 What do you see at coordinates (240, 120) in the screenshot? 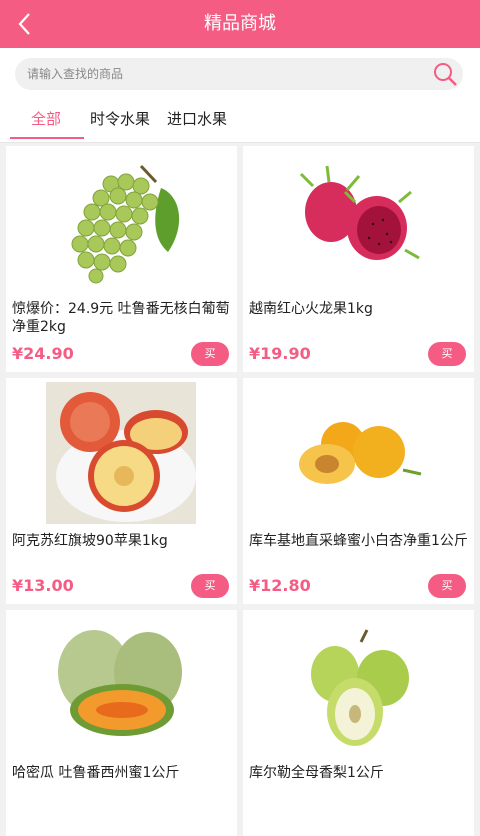
I see `category-tabs: 全部 时令水果 进口水果` at bounding box center [240, 120].